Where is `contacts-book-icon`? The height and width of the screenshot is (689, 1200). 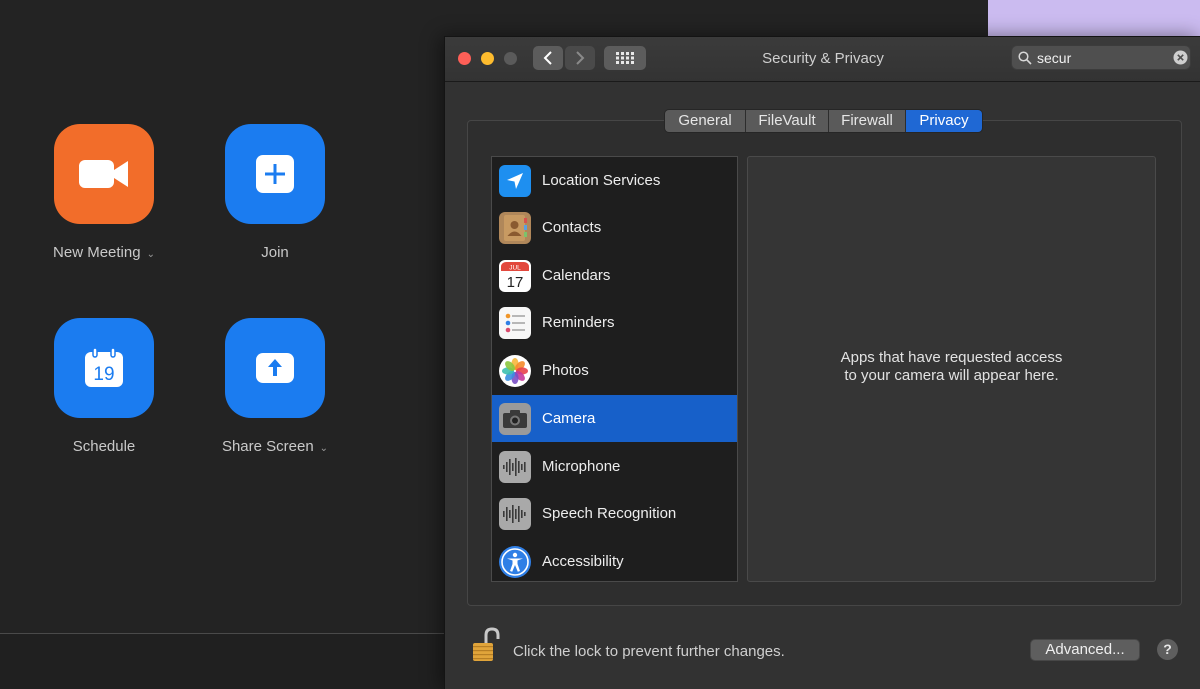
contacts-book-icon is located at coordinates (515, 227).